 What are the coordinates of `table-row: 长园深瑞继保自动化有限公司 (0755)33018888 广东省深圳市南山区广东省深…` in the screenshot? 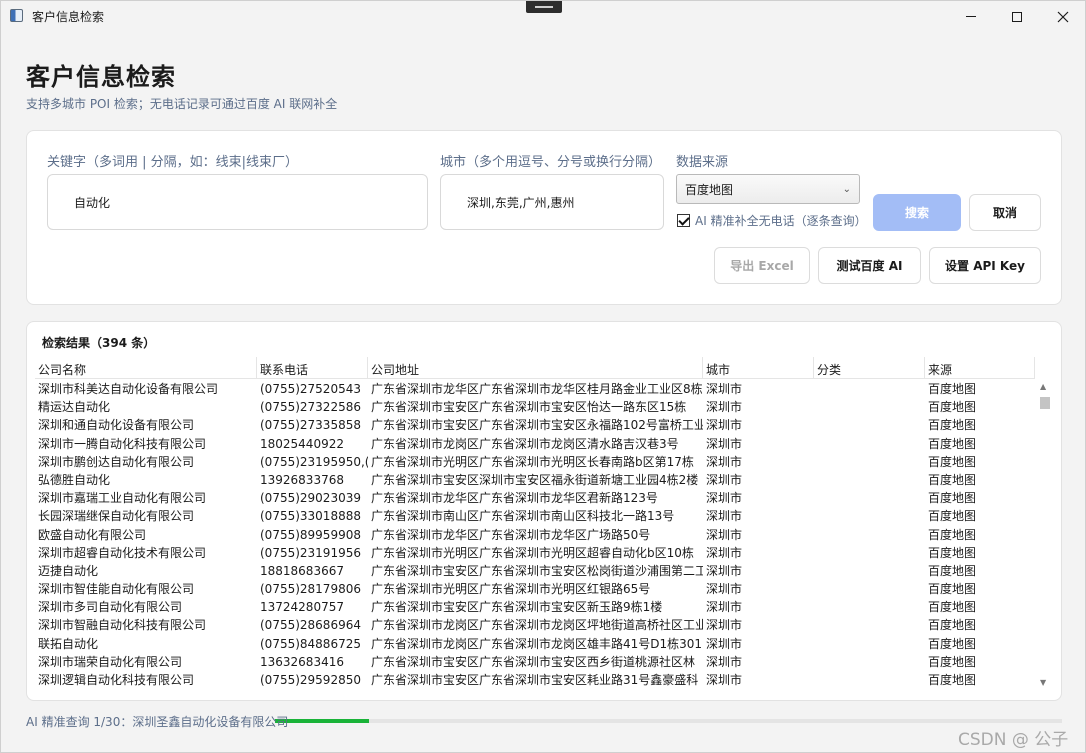 It's located at (535, 516).